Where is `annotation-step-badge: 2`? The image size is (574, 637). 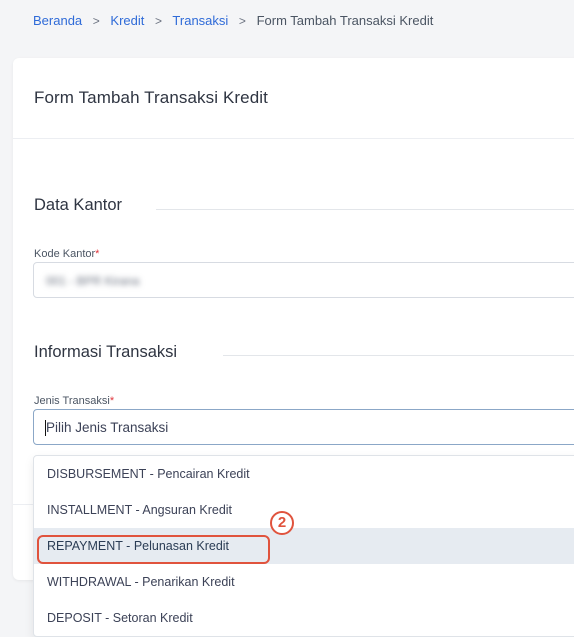 annotation-step-badge: 2 is located at coordinates (282, 523).